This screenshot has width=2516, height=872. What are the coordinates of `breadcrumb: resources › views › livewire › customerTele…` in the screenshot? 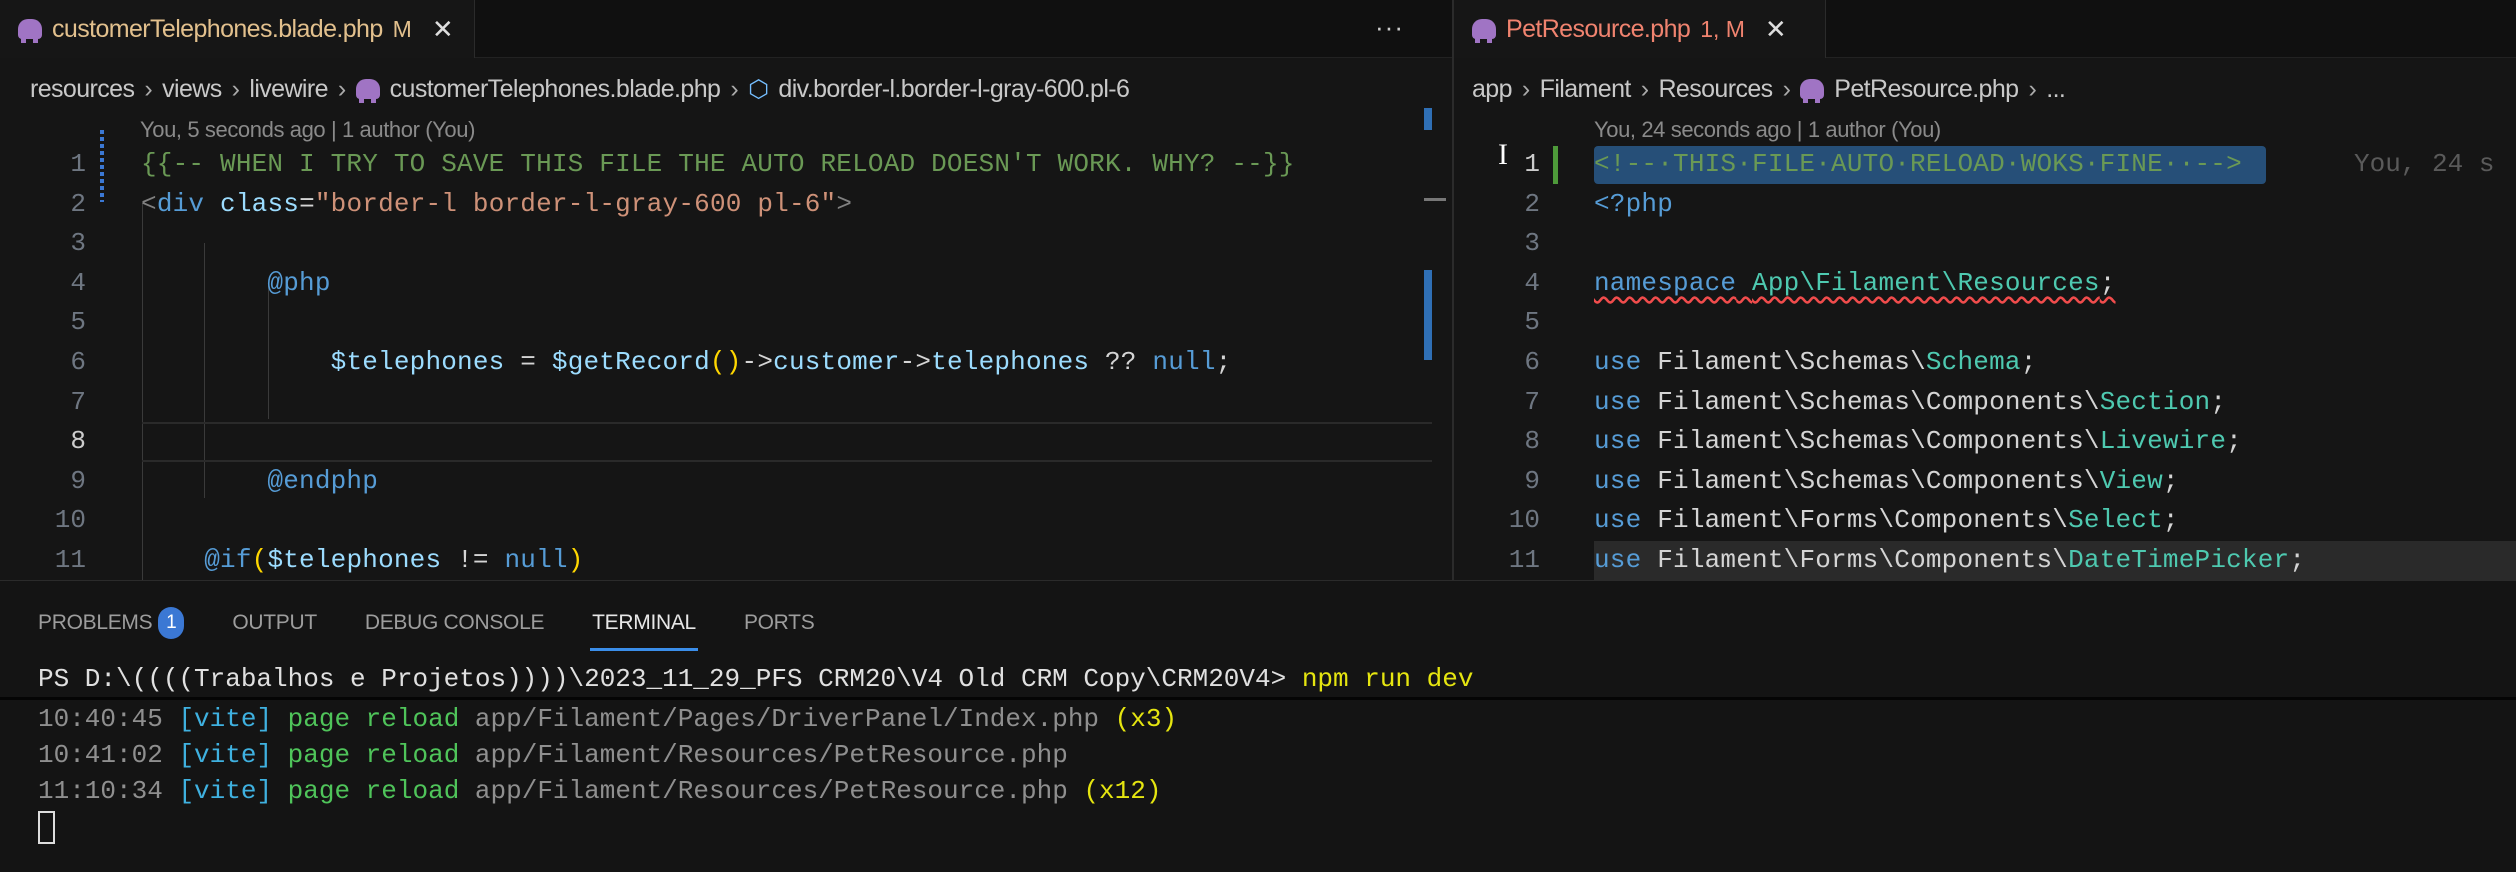 It's located at (580, 89).